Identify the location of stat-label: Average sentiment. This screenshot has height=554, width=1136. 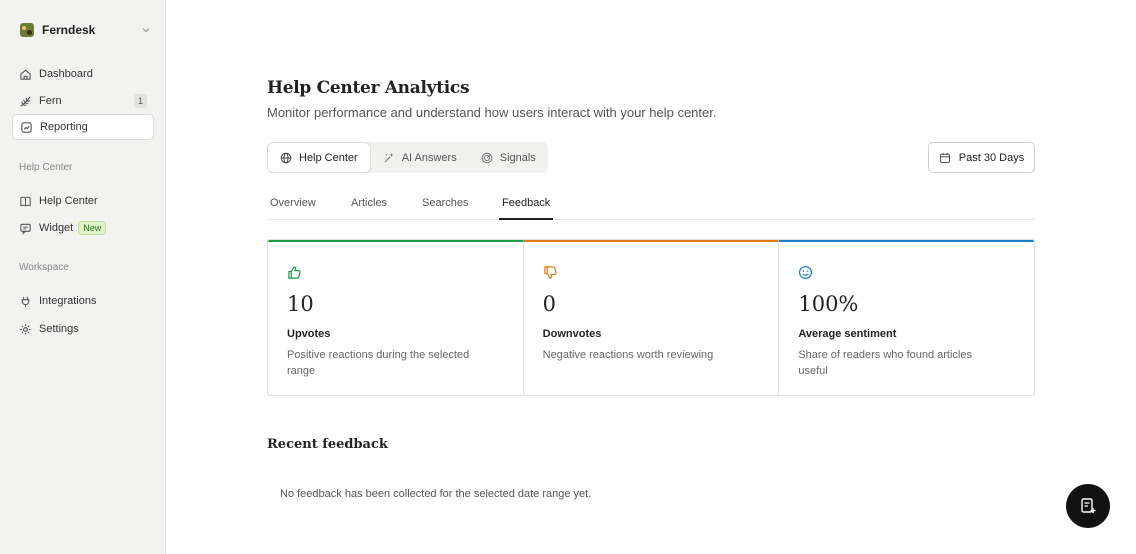
(847, 334).